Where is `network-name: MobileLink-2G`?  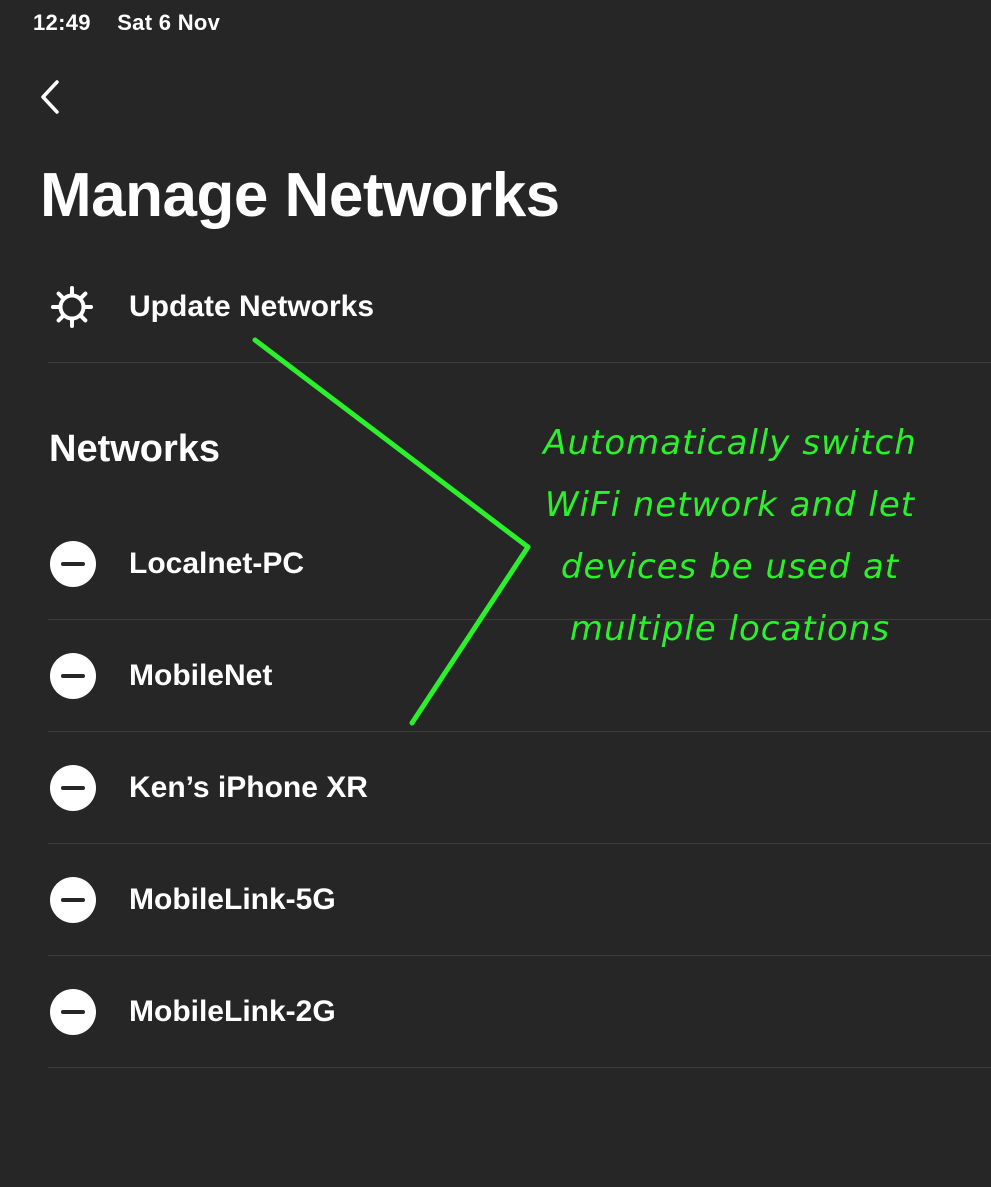
network-name: MobileLink-2G is located at coordinates (232, 1011).